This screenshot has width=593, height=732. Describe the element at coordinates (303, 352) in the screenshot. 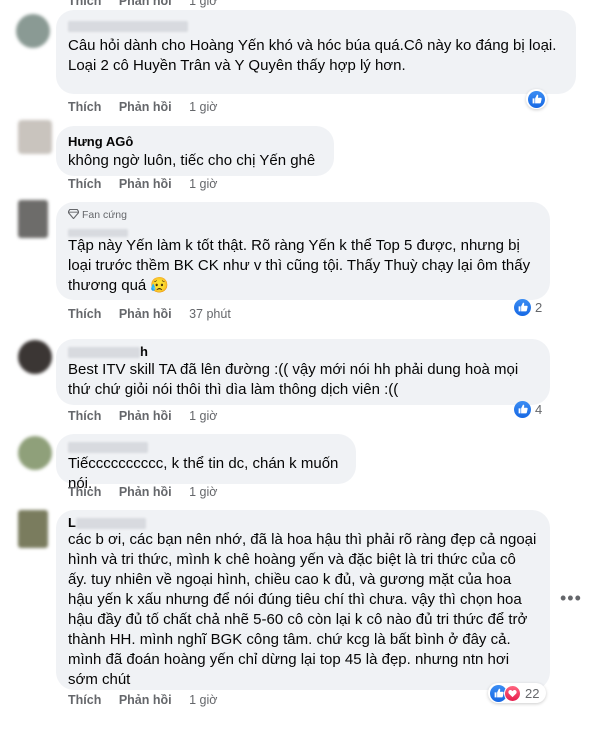

I see `commenter-name: h` at that location.